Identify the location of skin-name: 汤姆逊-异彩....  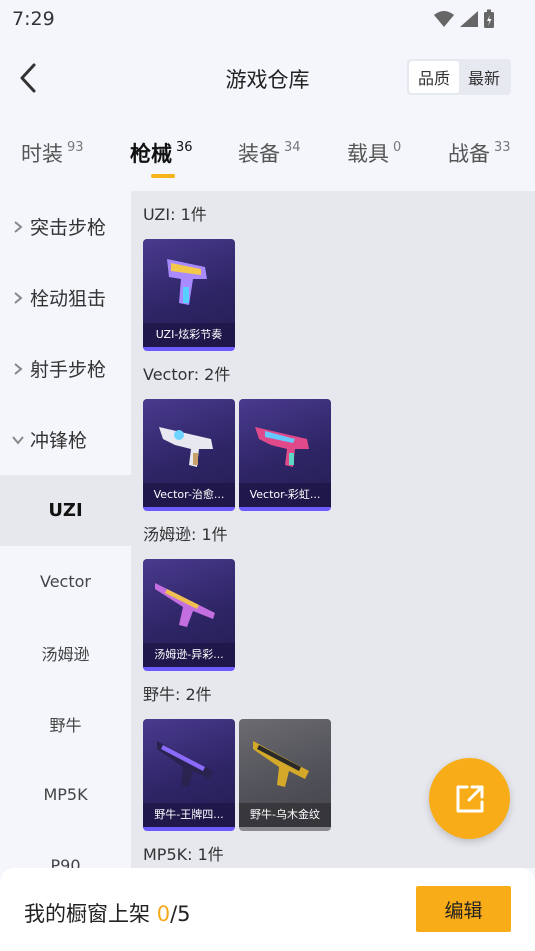
(189, 655).